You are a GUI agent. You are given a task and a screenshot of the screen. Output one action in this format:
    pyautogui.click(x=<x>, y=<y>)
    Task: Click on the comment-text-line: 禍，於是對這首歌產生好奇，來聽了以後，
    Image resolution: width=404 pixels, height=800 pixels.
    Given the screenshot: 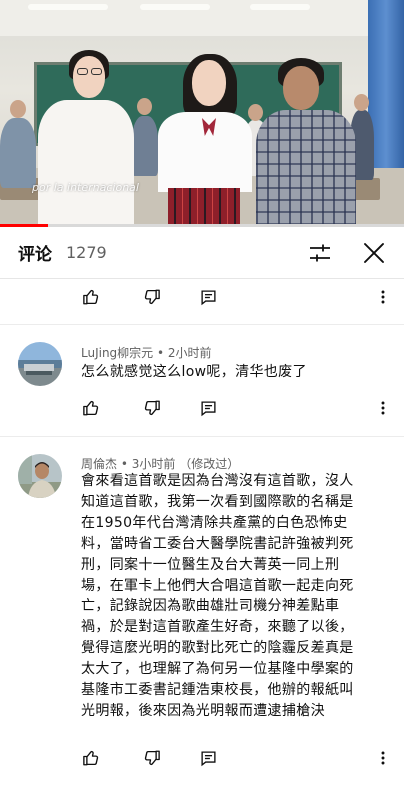 What is the action you would take?
    pyautogui.click(x=217, y=627)
    